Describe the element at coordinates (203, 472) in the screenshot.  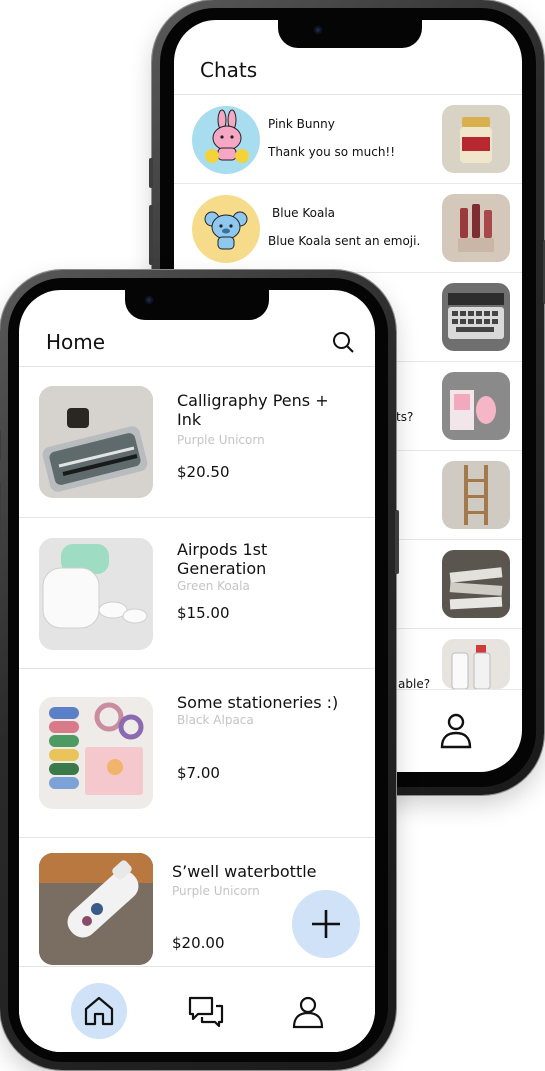
I see `product-price: $20.50` at that location.